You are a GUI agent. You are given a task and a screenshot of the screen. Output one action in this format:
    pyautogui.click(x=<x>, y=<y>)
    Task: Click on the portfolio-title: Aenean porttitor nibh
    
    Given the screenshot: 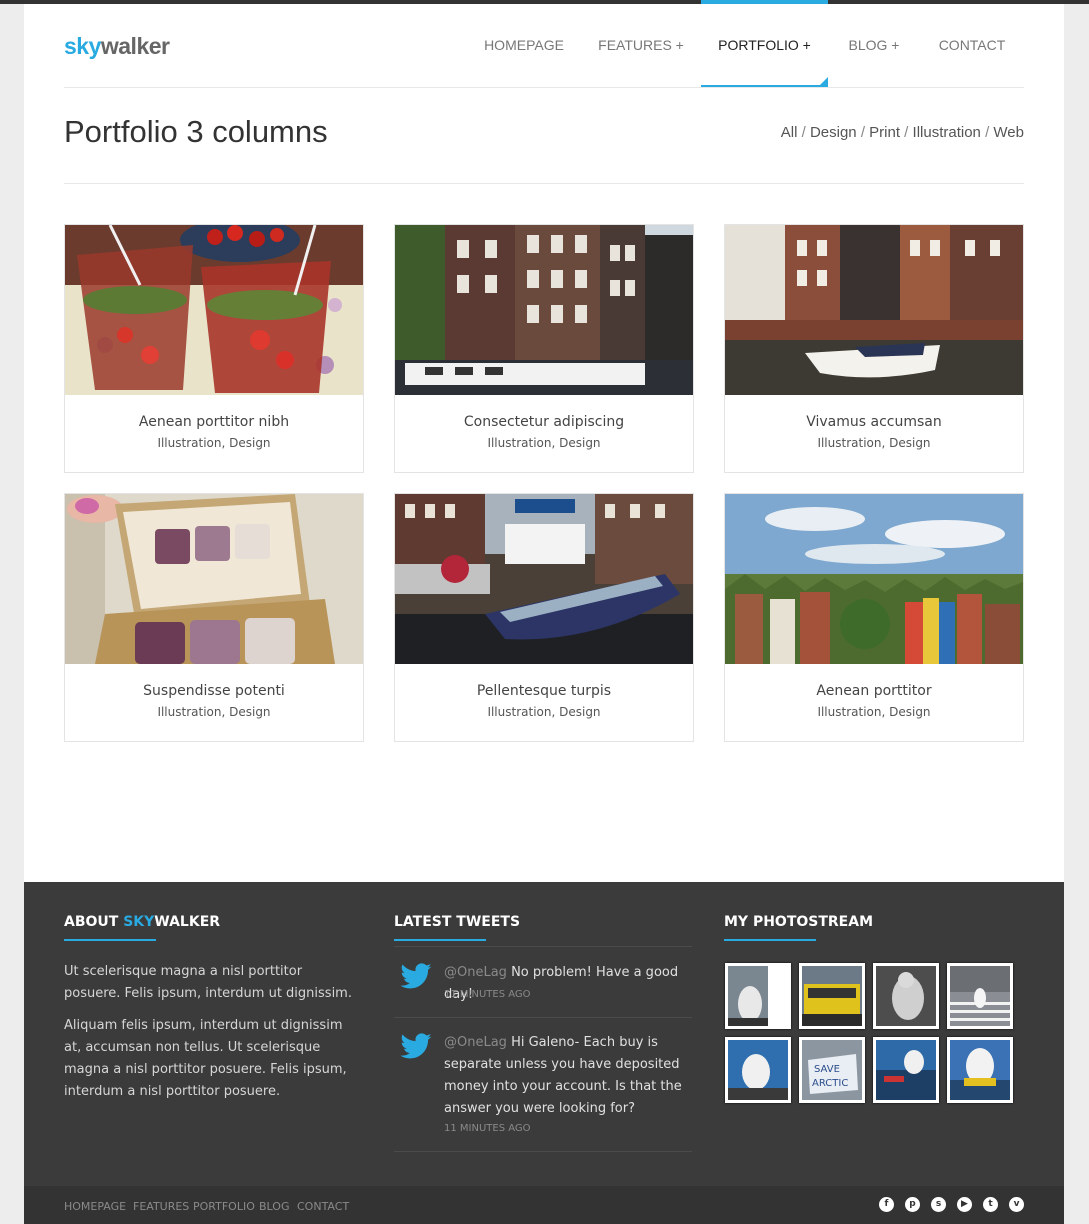 What is the action you would take?
    pyautogui.click(x=214, y=422)
    